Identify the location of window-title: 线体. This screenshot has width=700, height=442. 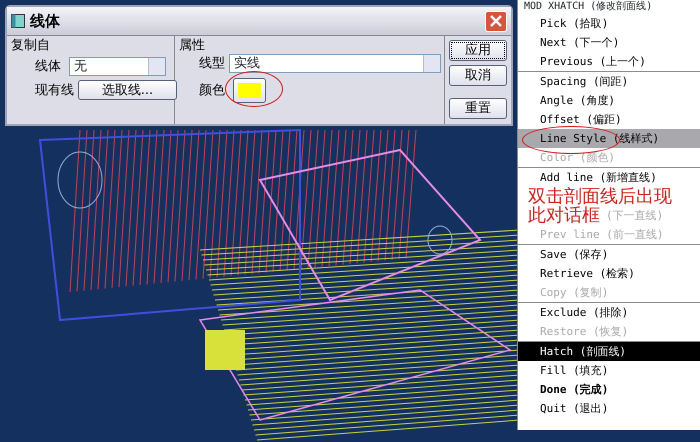
(45, 21).